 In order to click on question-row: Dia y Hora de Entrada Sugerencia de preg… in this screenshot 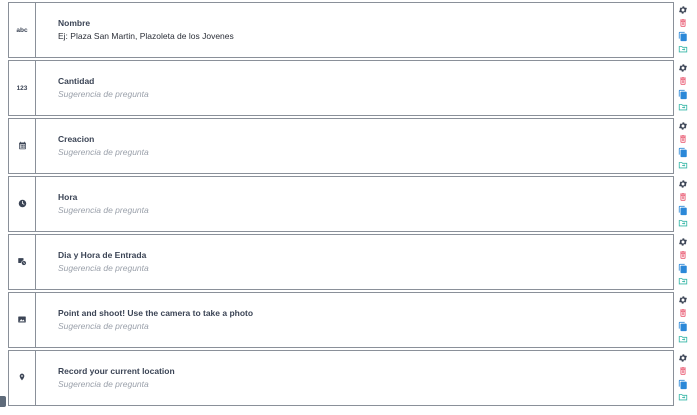, I will do `click(350, 262)`.